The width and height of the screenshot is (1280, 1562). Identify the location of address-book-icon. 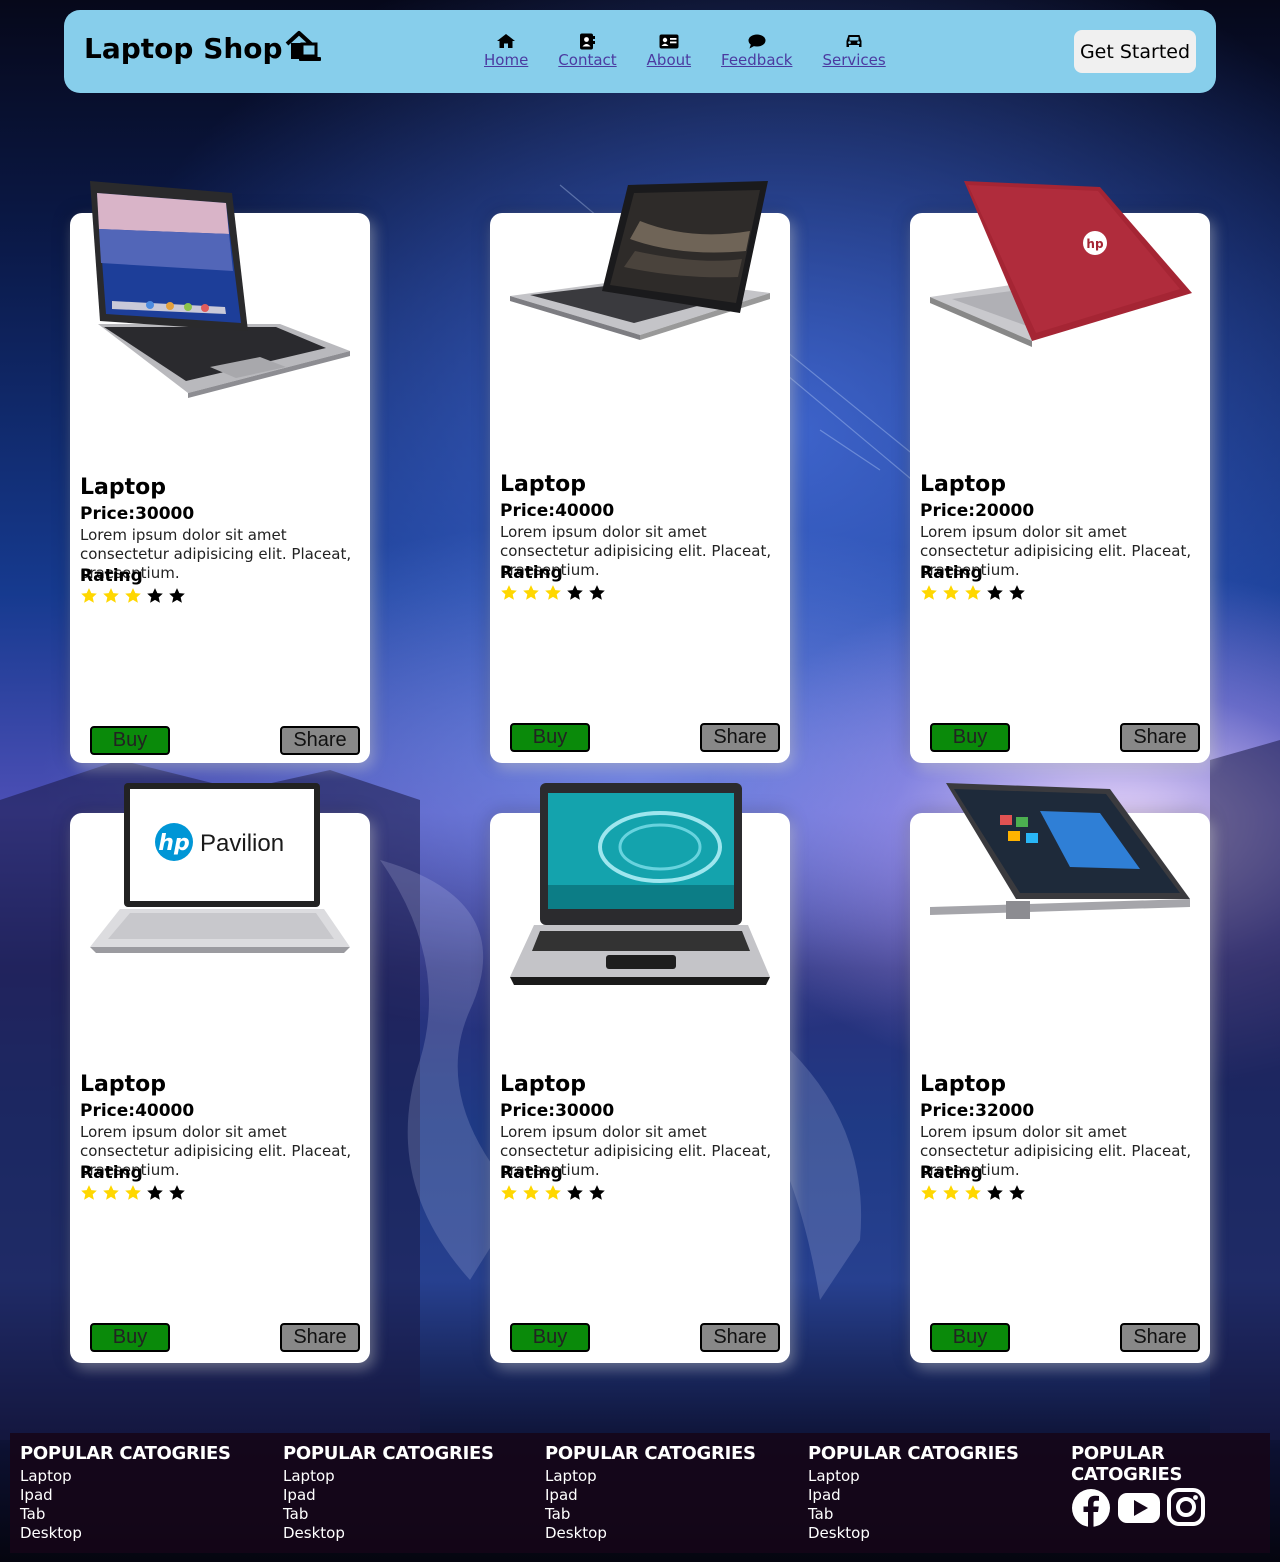
(587, 41).